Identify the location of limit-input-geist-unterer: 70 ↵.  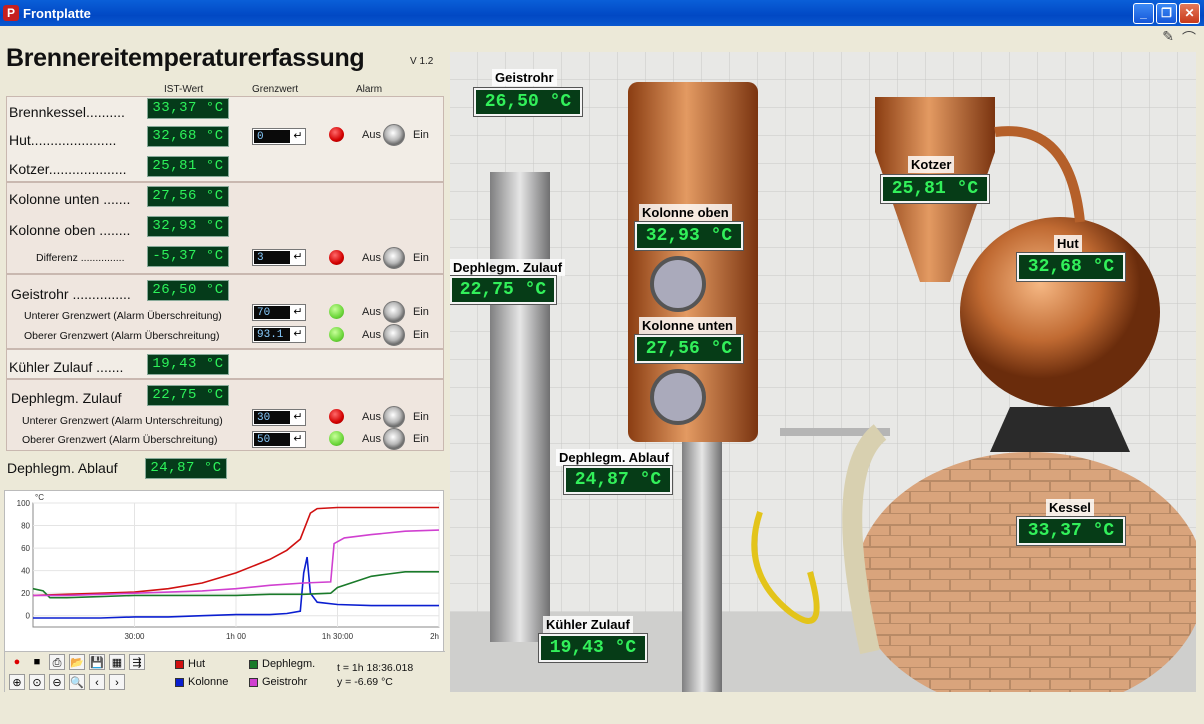
(279, 312).